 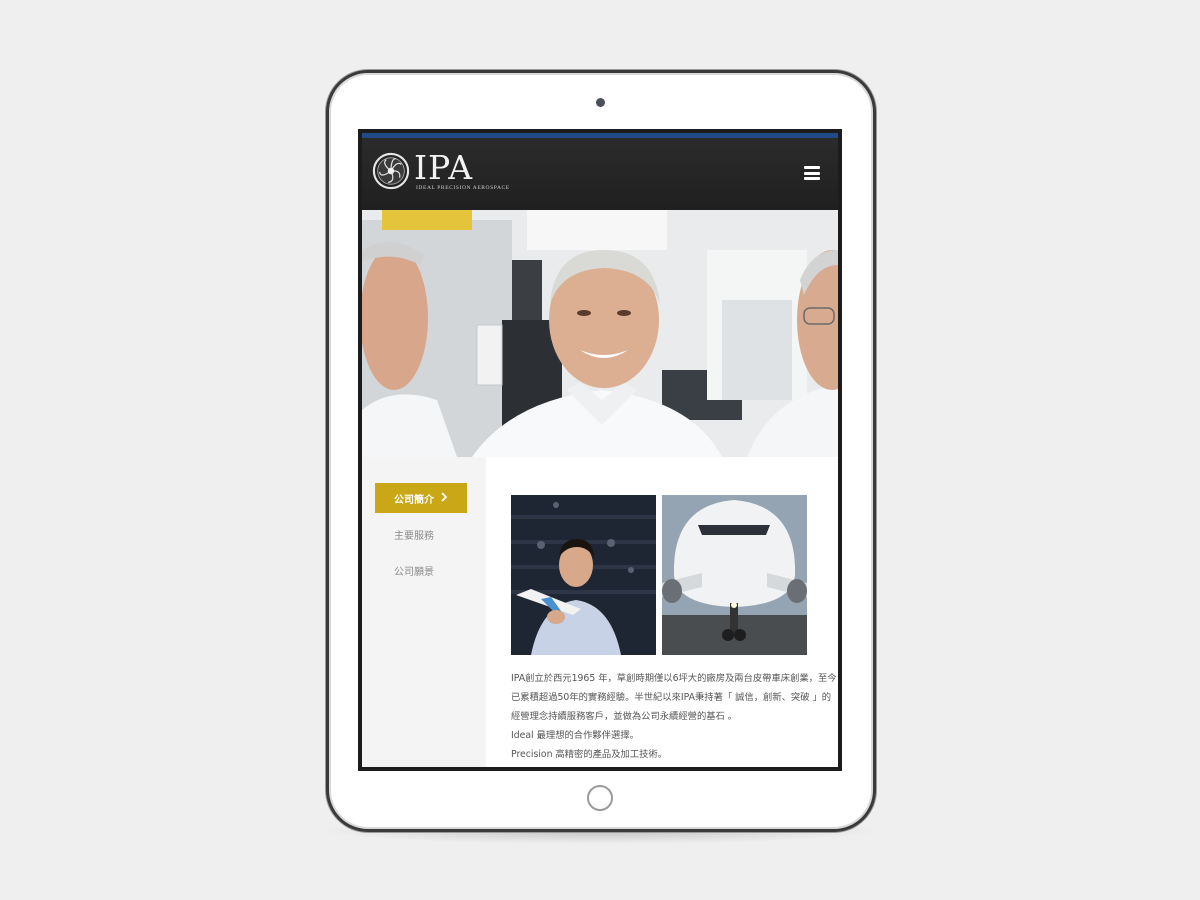 I want to click on intro-paragraph-line: 經營理念持續服務客戶，並做為公司永續經營的基石 。, so click(x=624, y=716).